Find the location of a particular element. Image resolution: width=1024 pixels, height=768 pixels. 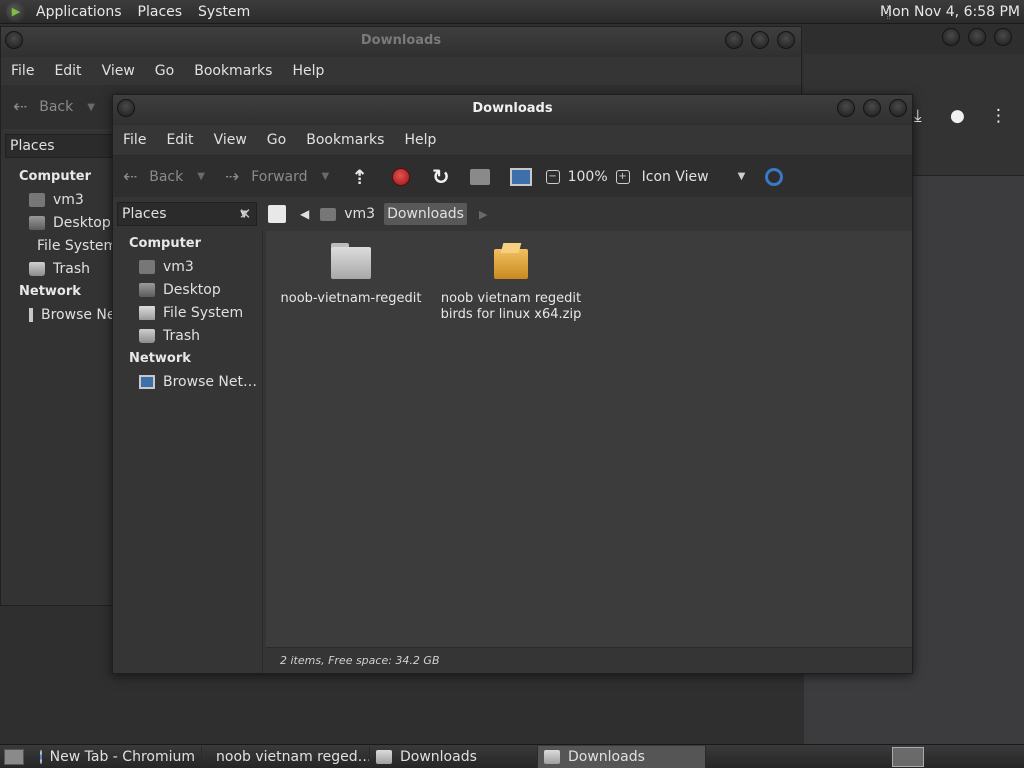

zoom-out-icon: − is located at coordinates (552, 176).